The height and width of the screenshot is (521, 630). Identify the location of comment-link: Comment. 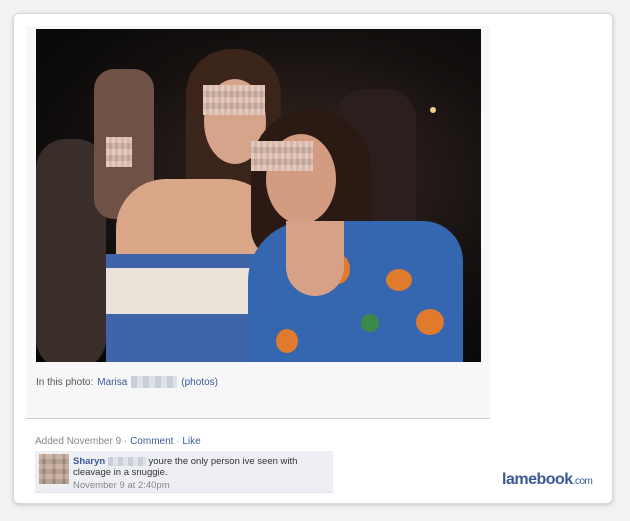
(151, 441).